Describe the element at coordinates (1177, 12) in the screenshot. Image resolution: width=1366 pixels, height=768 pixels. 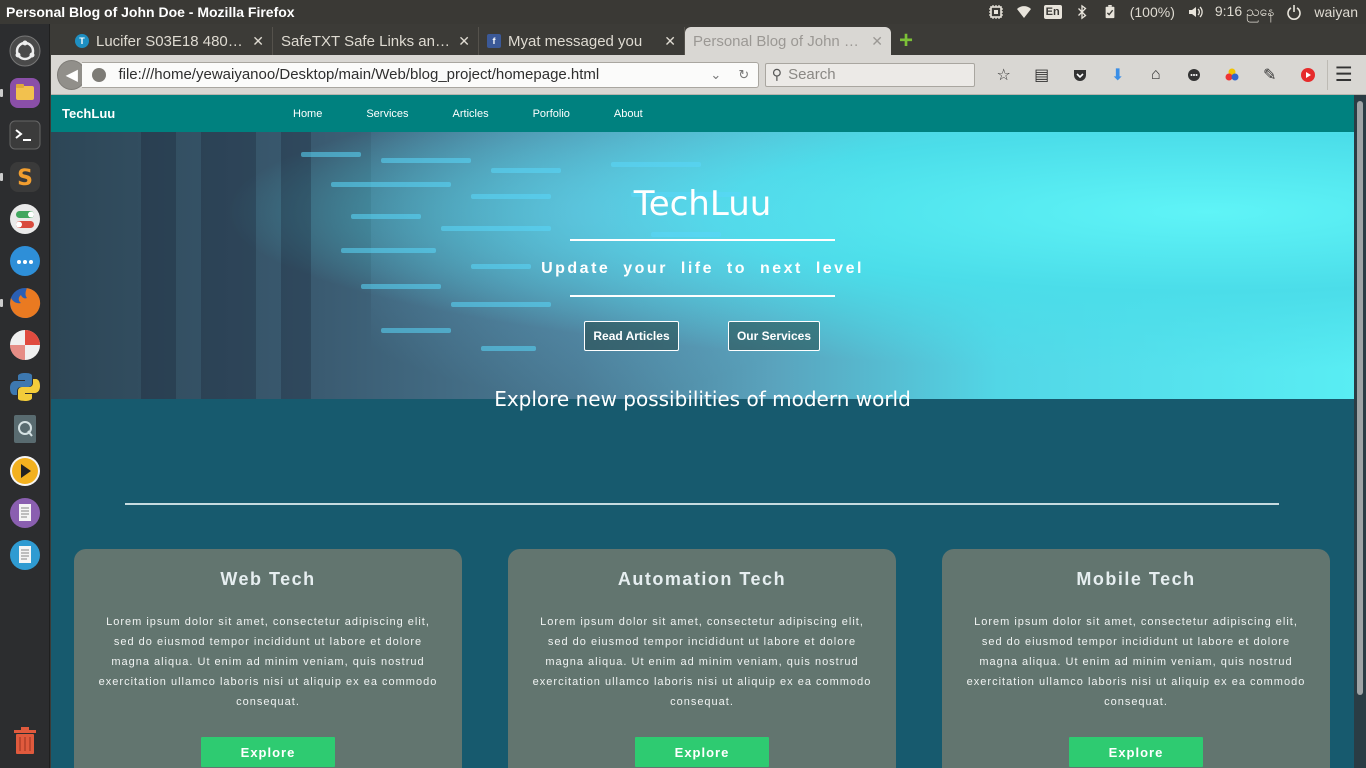
I see `system-indicators: En (100%) 9:16 ညနေ waiyan` at that location.